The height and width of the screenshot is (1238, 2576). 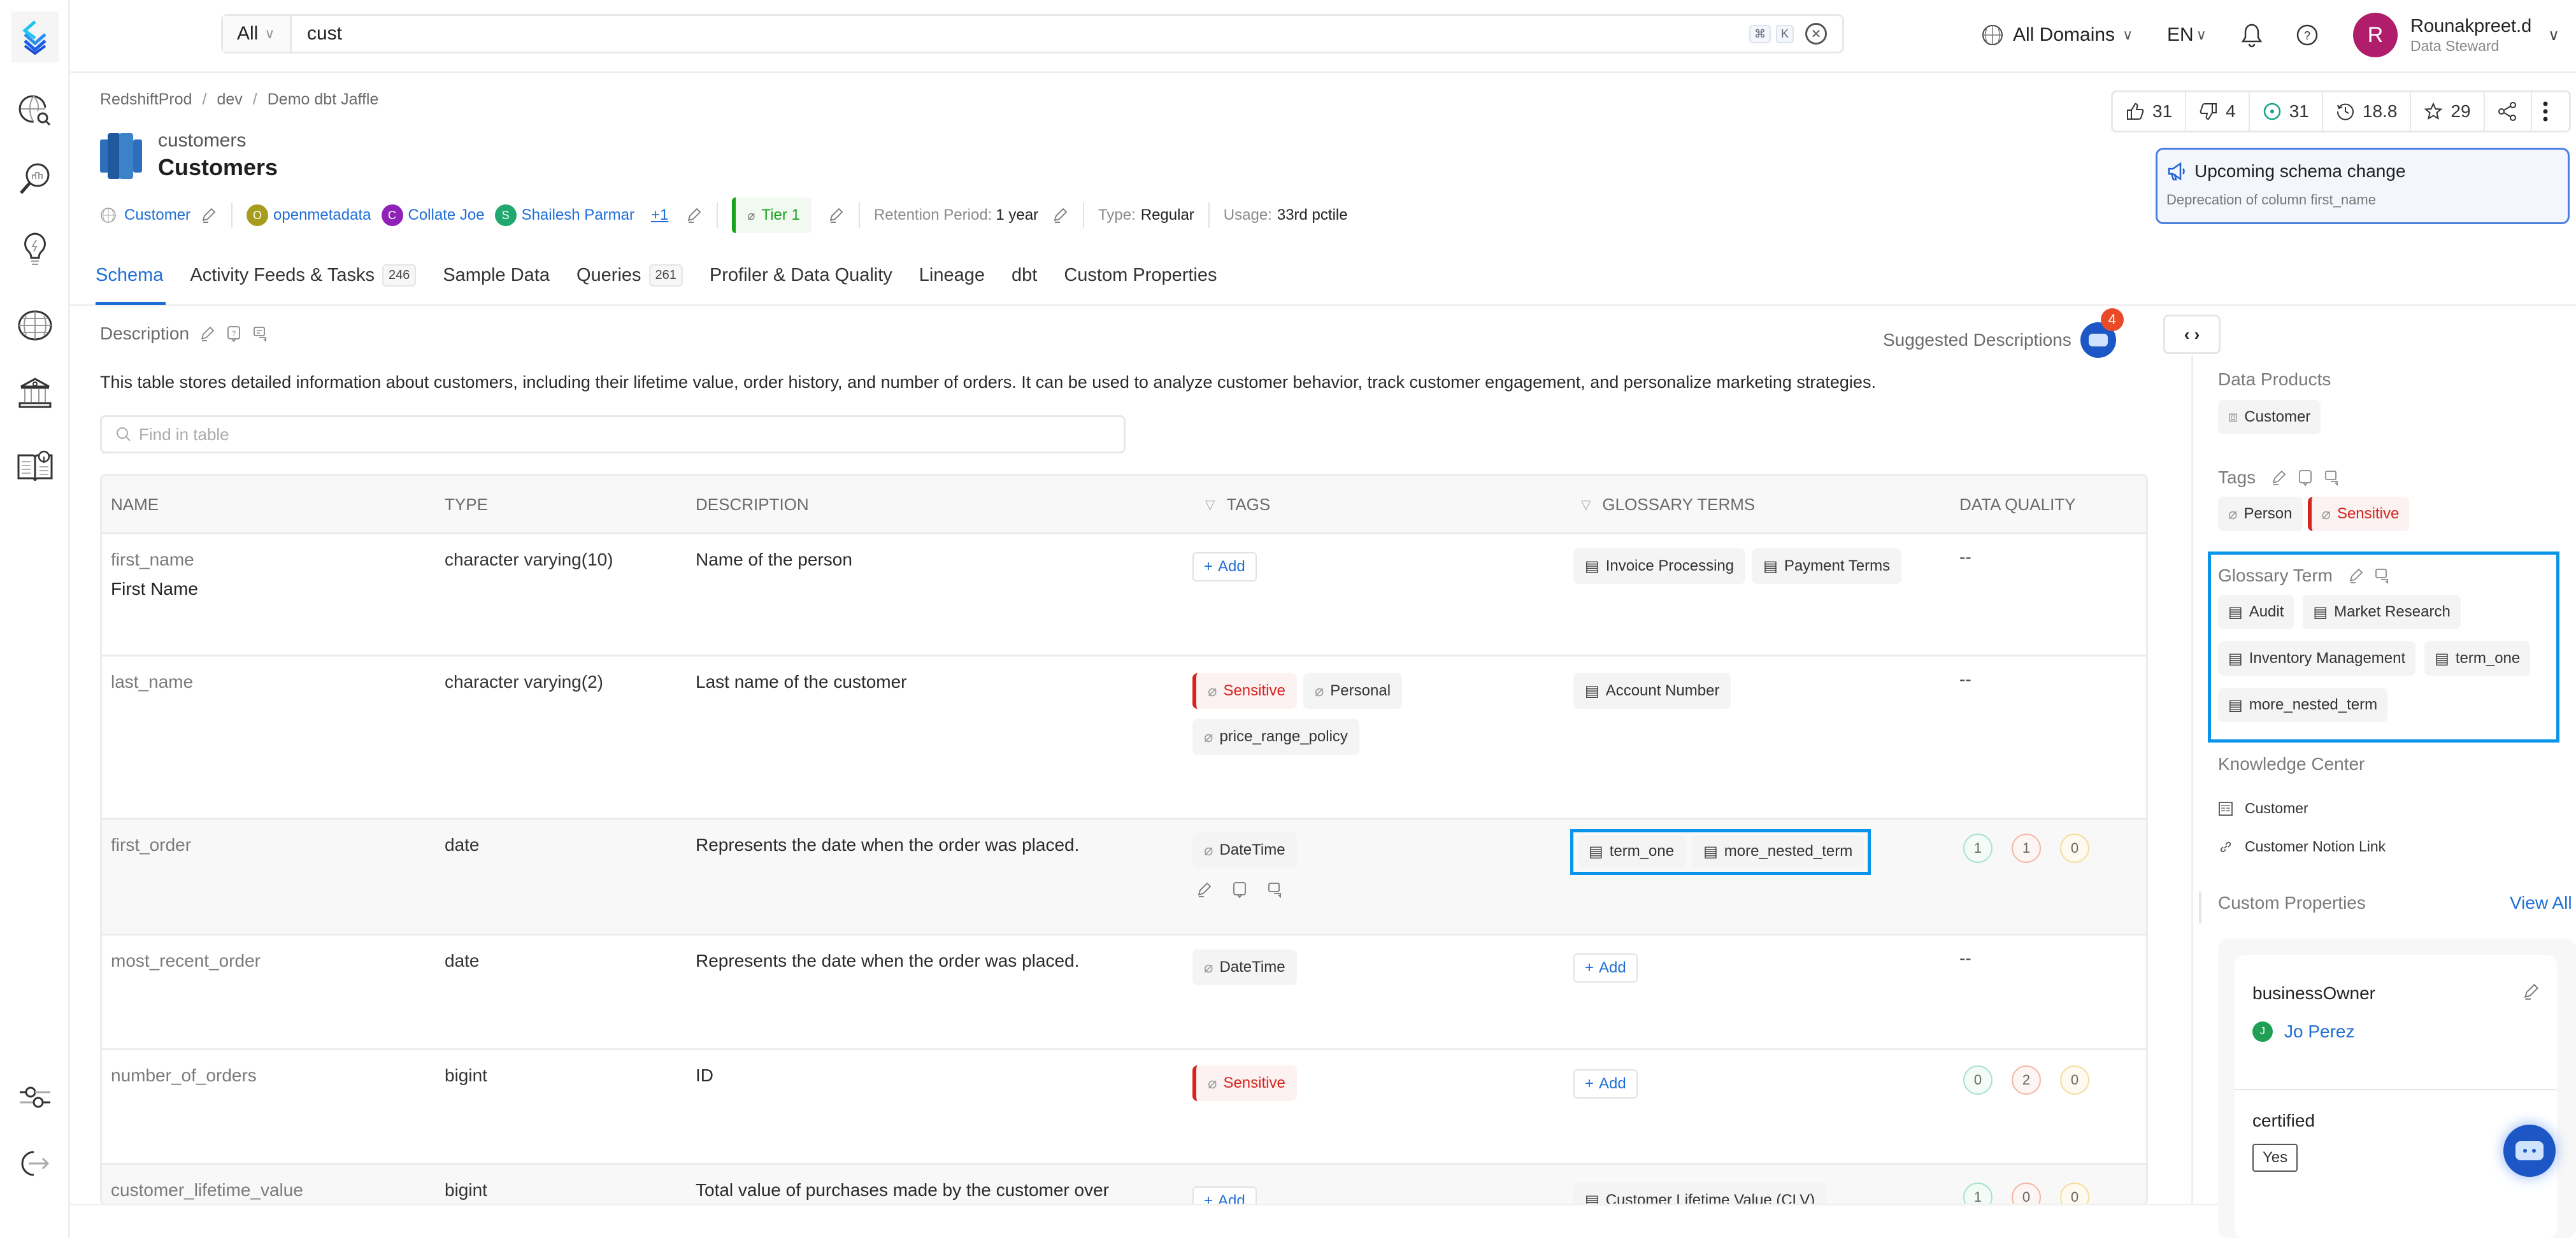 I want to click on column-name: last_name, so click(x=152, y=682).